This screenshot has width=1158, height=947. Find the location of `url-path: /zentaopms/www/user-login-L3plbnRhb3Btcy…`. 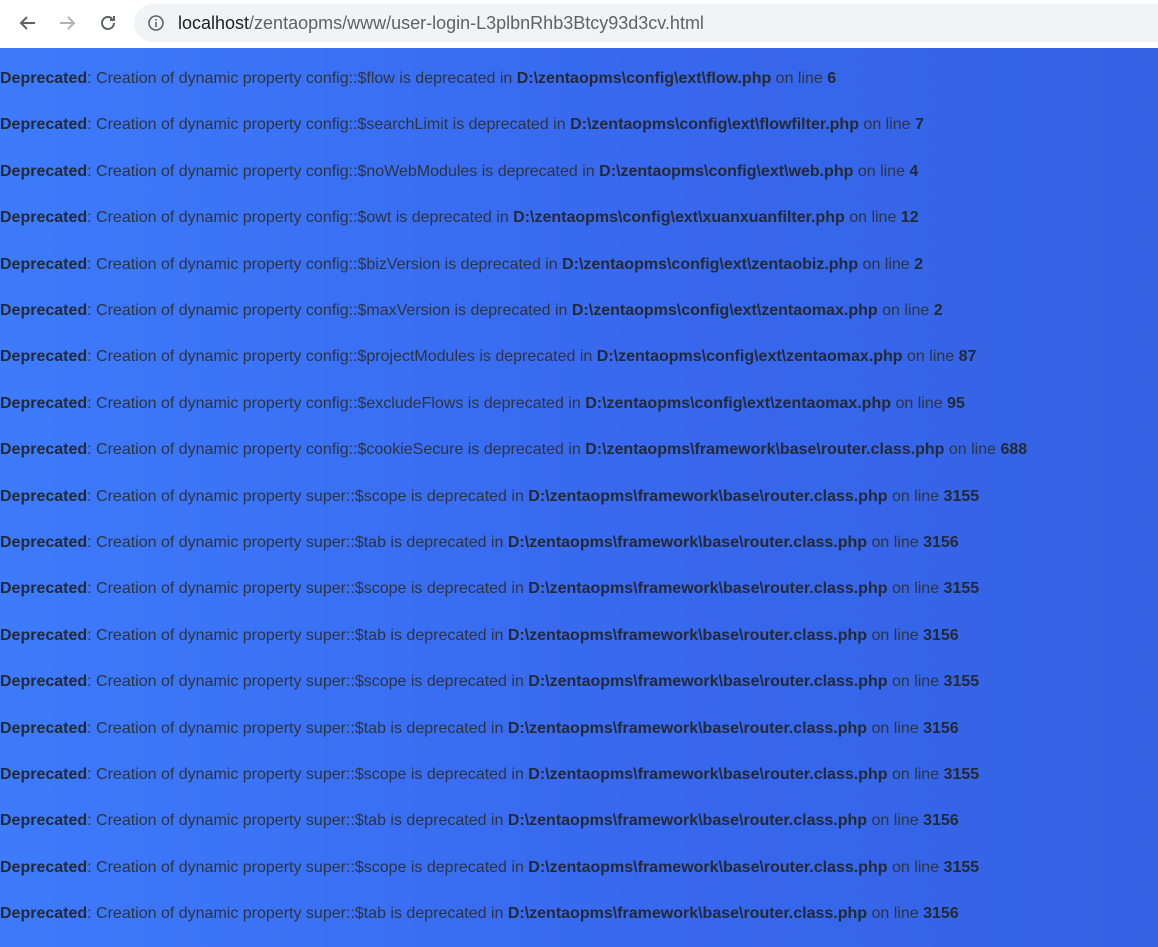

url-path: /zentaopms/www/user-login-L3plbnRhb3Btcy… is located at coordinates (476, 23).